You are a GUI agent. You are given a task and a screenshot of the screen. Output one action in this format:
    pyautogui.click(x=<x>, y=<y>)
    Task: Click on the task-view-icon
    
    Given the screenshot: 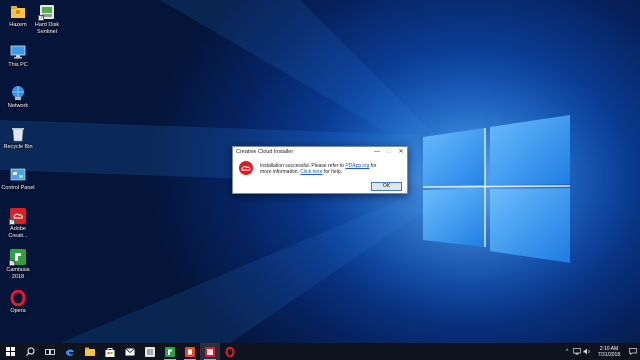 What is the action you would take?
    pyautogui.click(x=50, y=351)
    